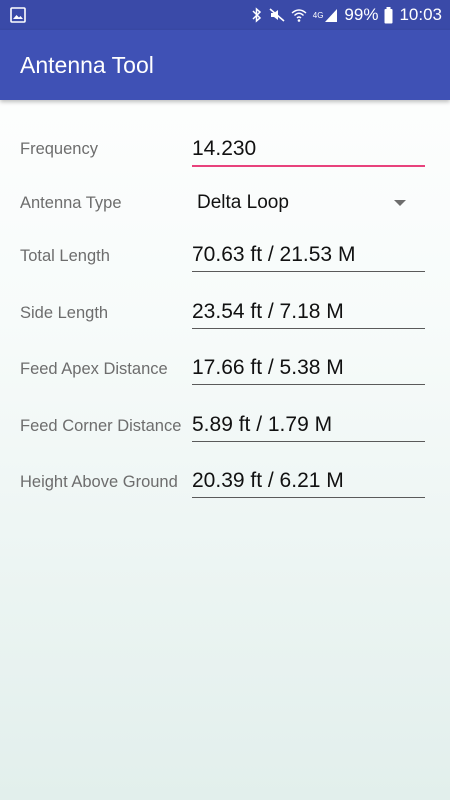 The height and width of the screenshot is (800, 450). I want to click on feed-corner-distance-label: Feed Corner Distance, so click(101, 426).